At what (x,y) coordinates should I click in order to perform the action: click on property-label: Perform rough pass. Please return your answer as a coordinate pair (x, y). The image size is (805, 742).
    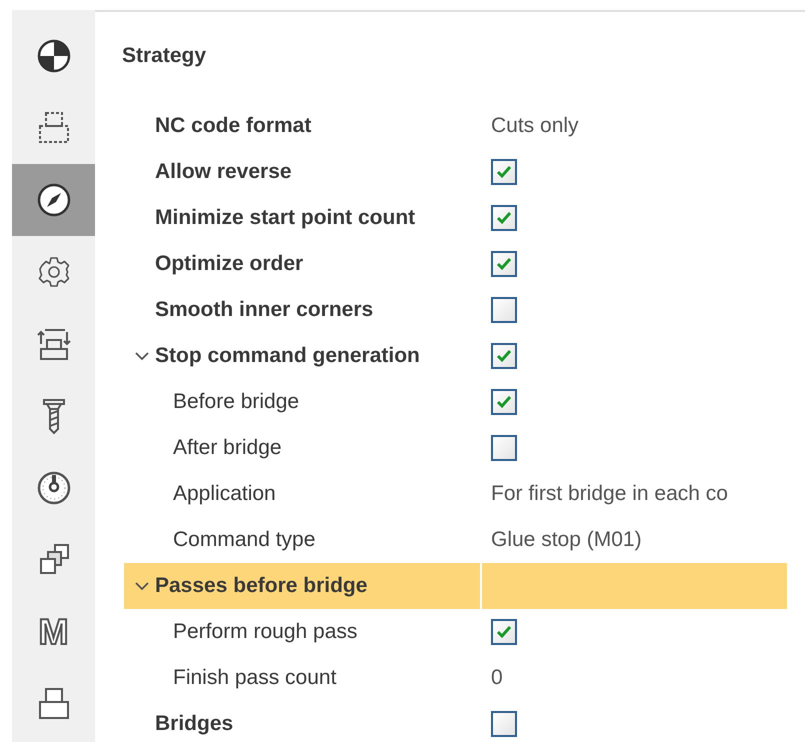
    Looking at the image, I should click on (265, 632).